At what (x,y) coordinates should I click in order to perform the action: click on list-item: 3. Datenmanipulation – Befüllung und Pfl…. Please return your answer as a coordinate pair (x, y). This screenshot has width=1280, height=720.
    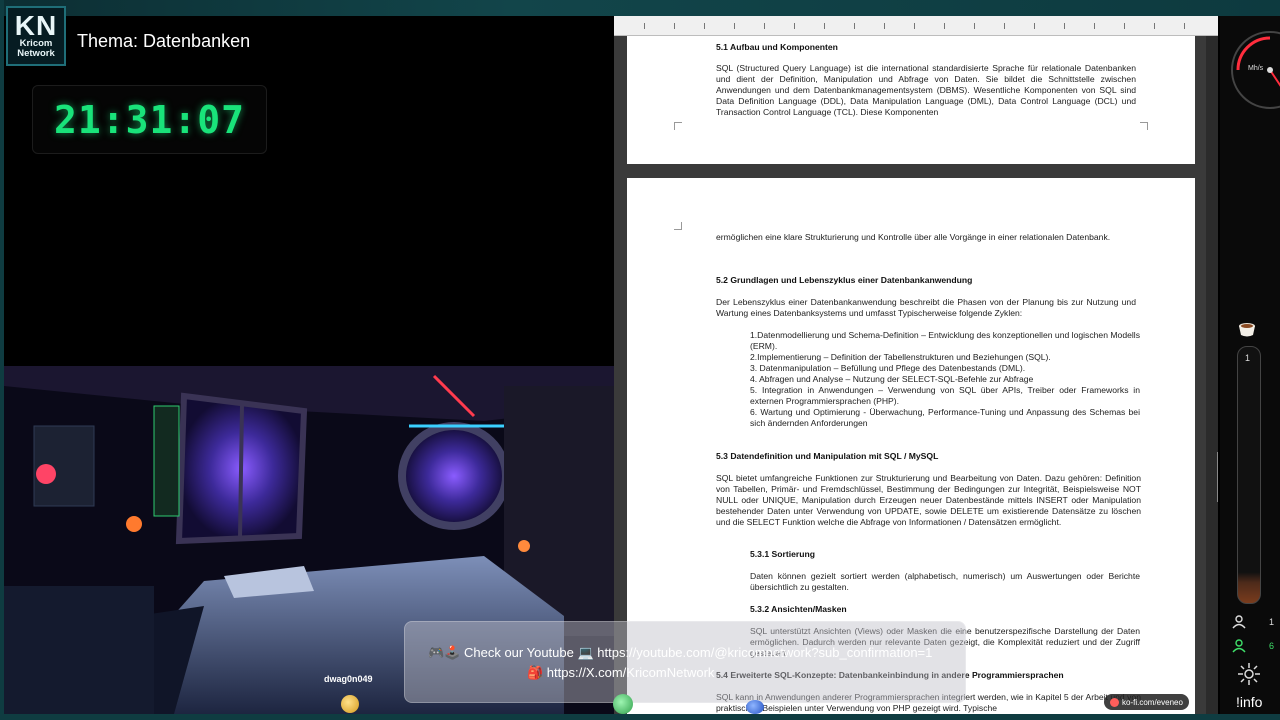
    Looking at the image, I should click on (888, 368).